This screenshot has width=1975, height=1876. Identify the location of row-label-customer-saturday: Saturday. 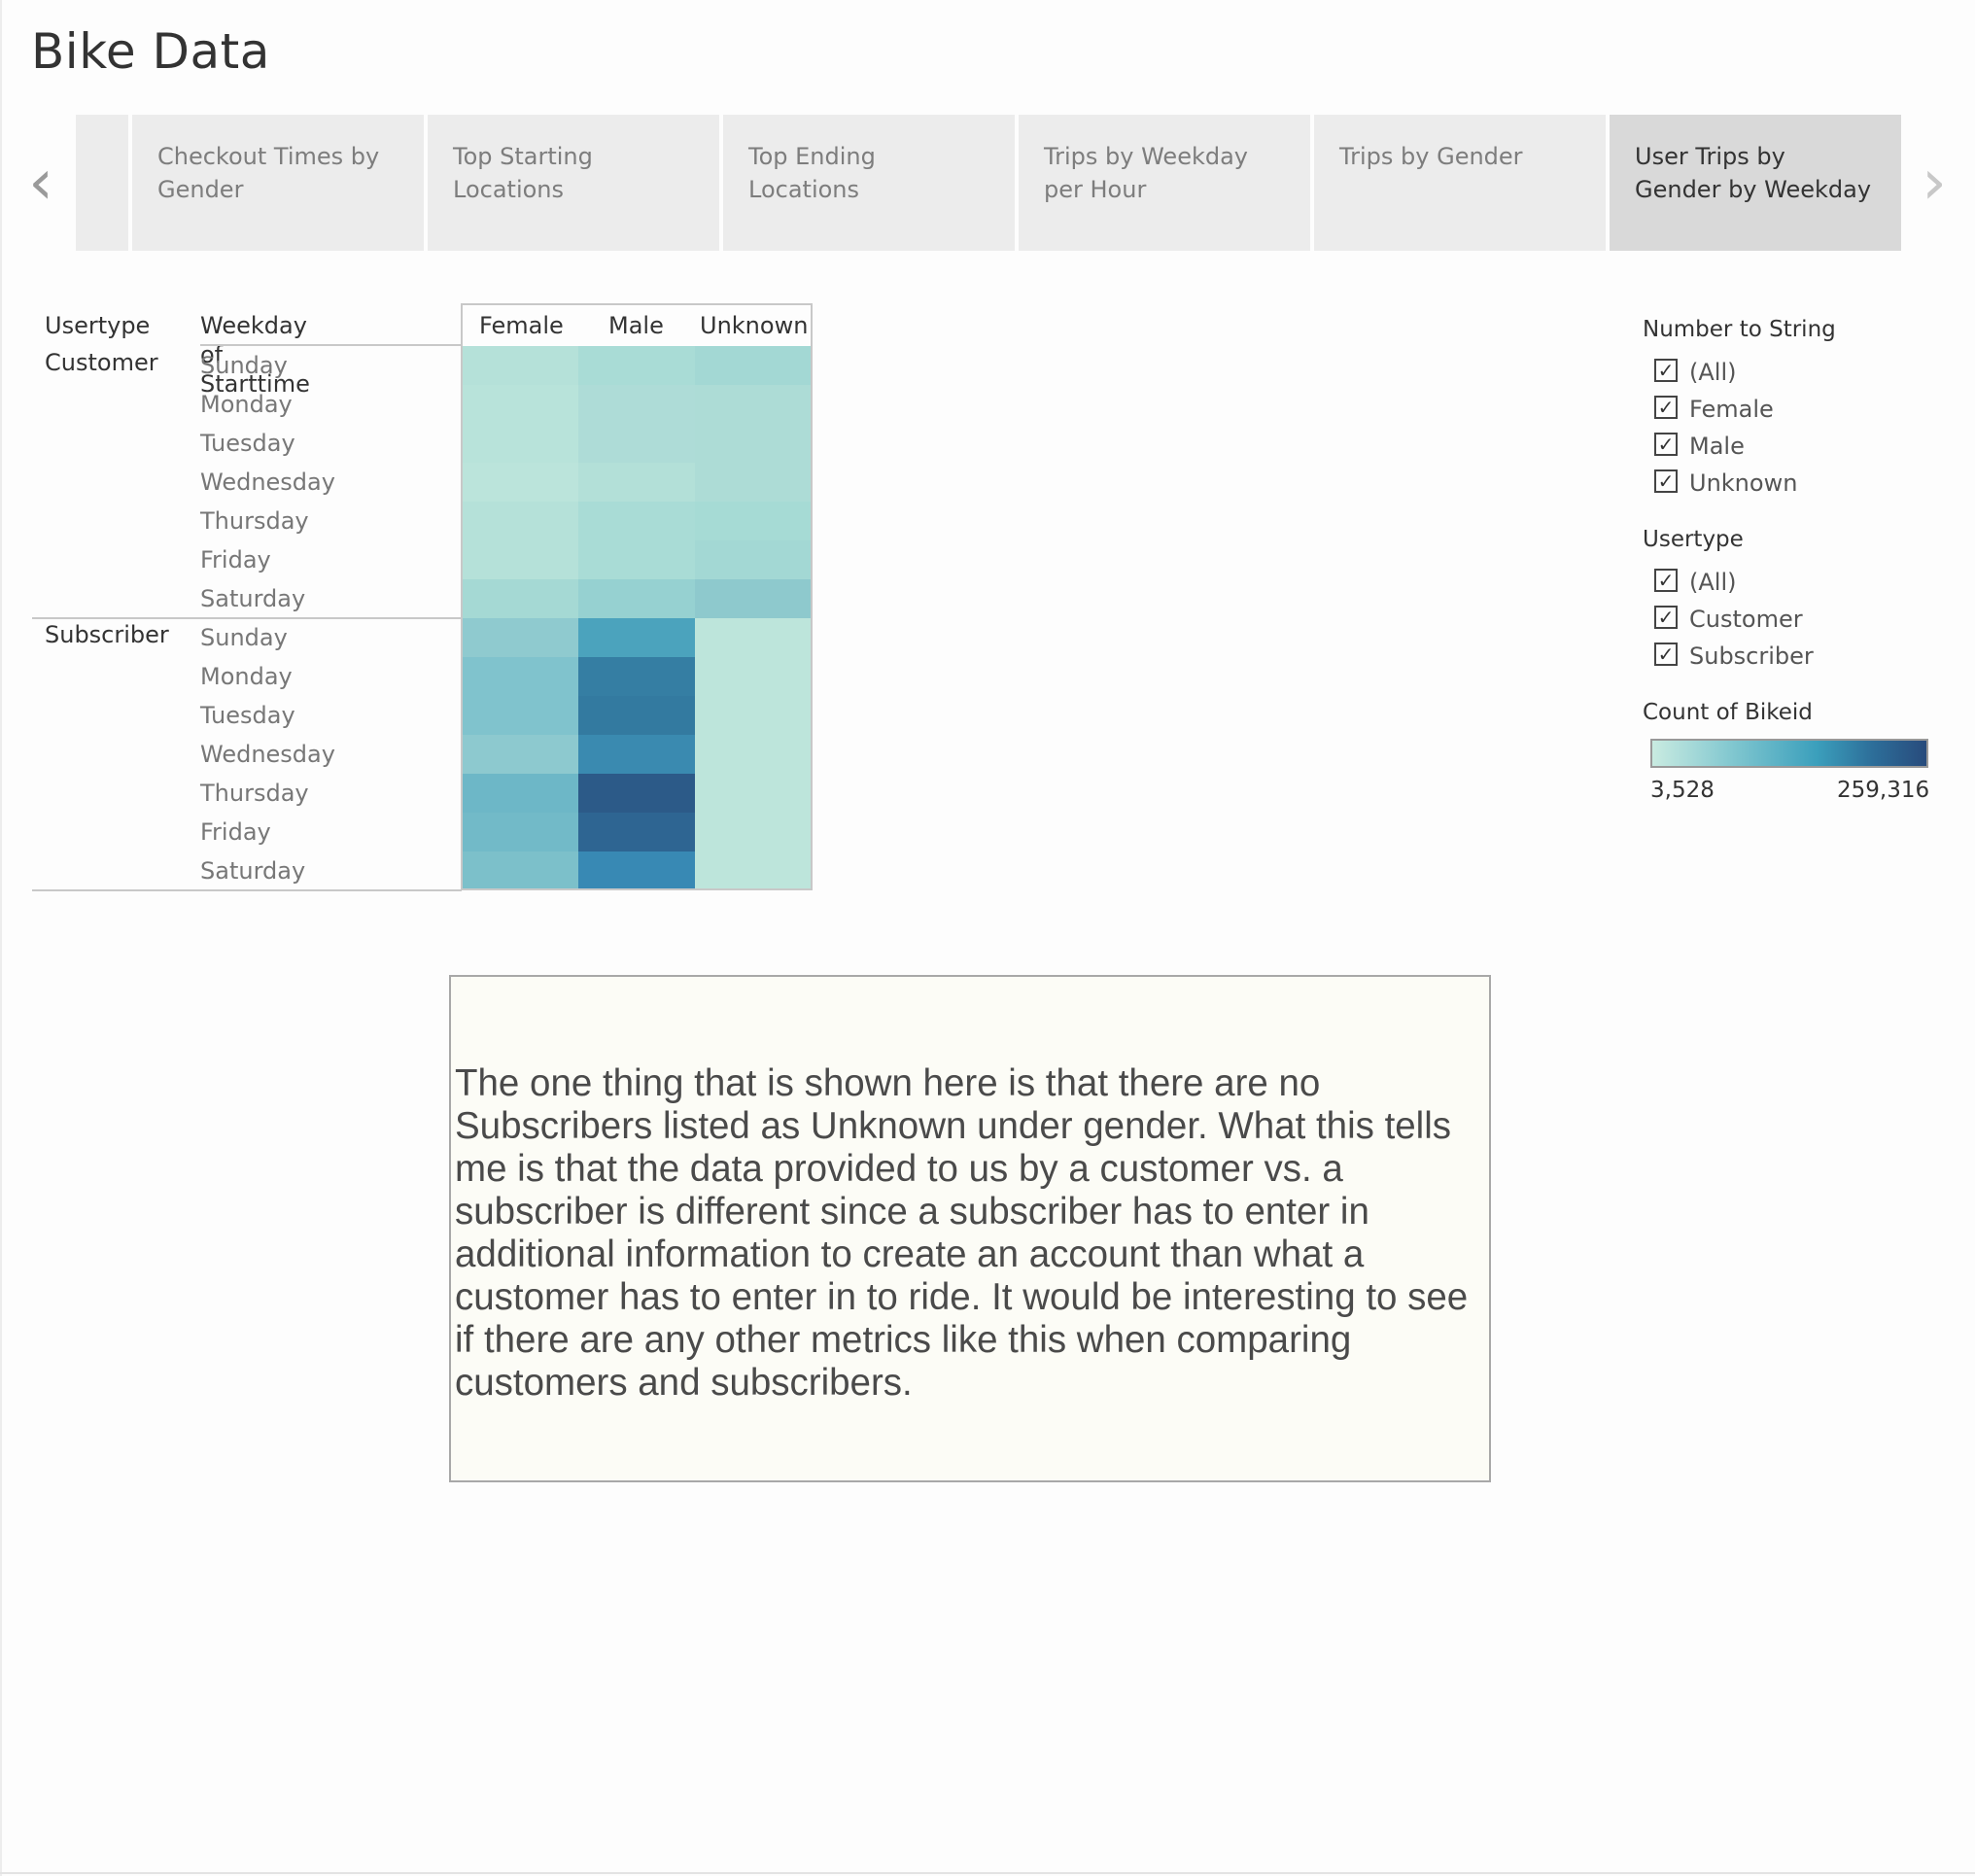
(253, 598).